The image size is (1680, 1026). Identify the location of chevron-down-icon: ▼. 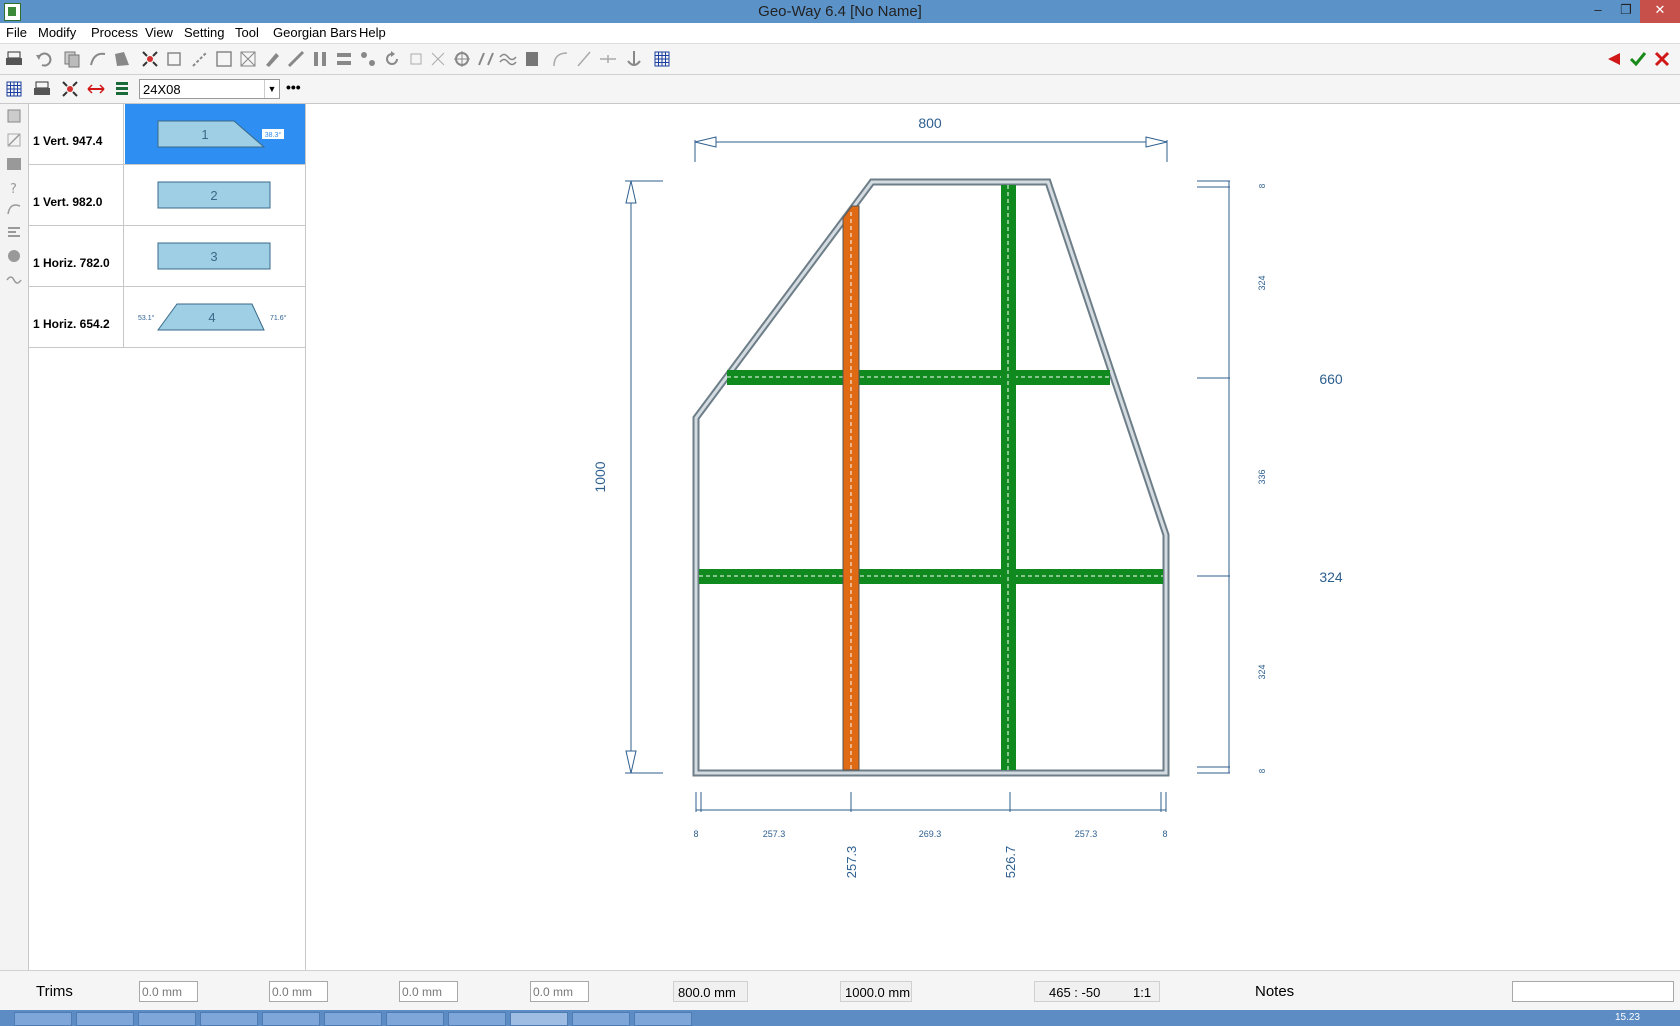
(271, 89).